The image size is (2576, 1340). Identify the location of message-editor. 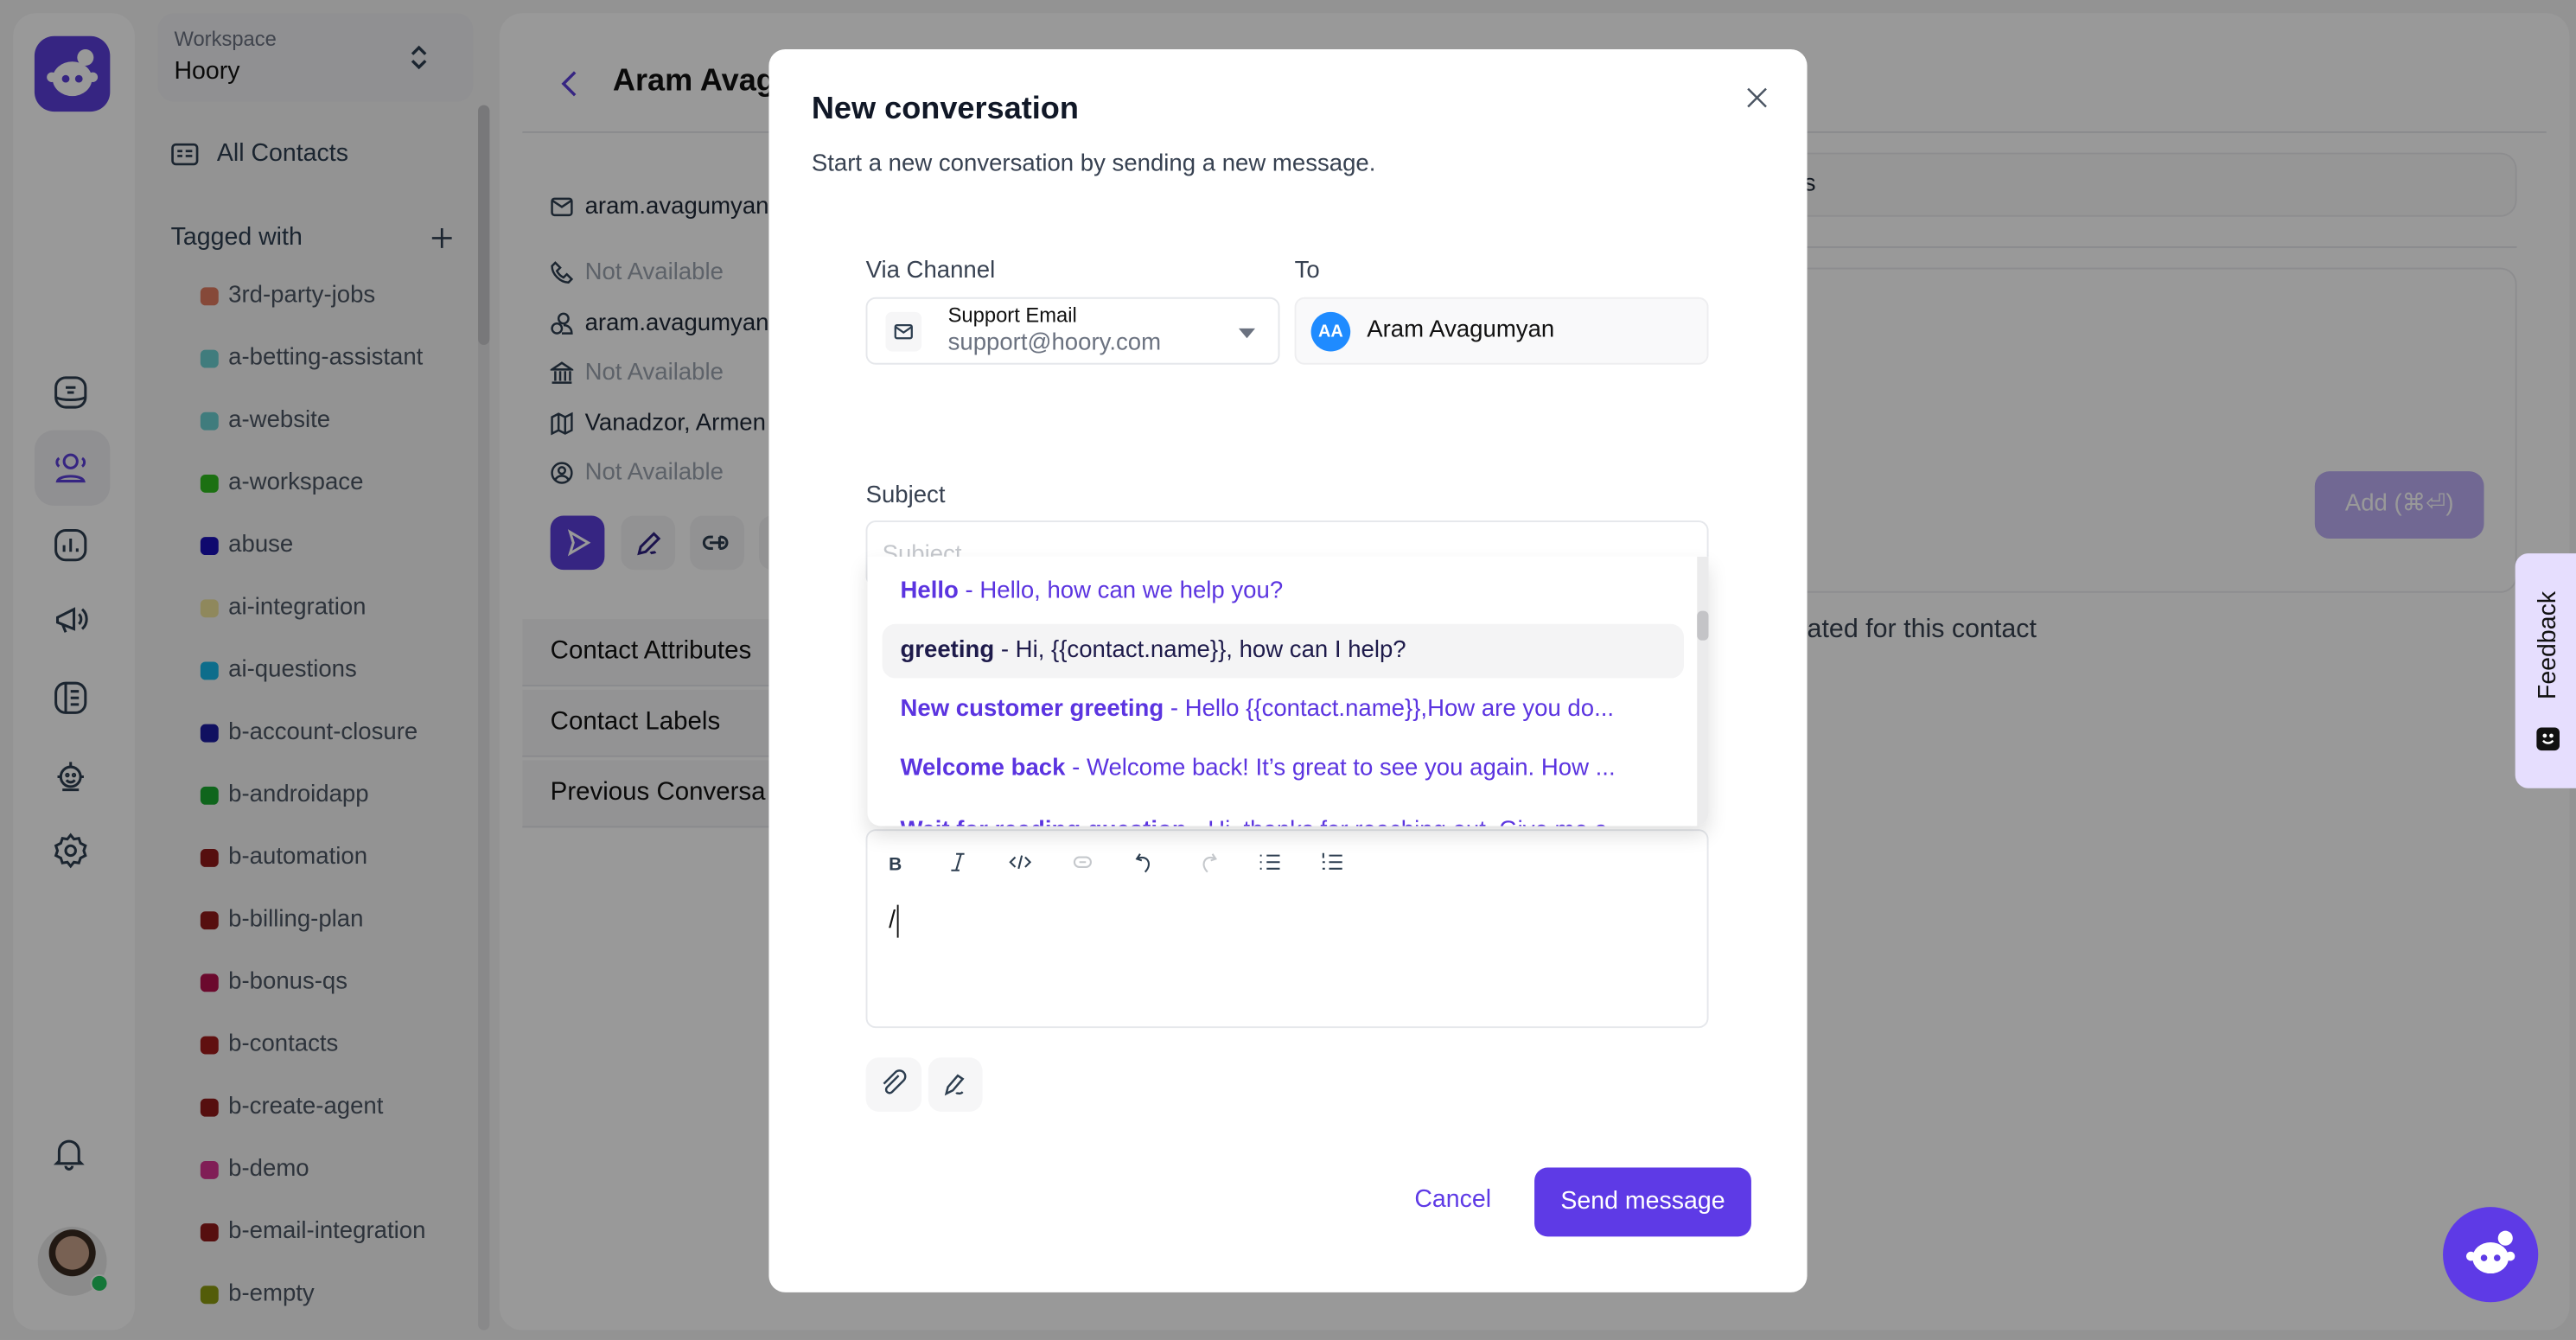
(1287, 929).